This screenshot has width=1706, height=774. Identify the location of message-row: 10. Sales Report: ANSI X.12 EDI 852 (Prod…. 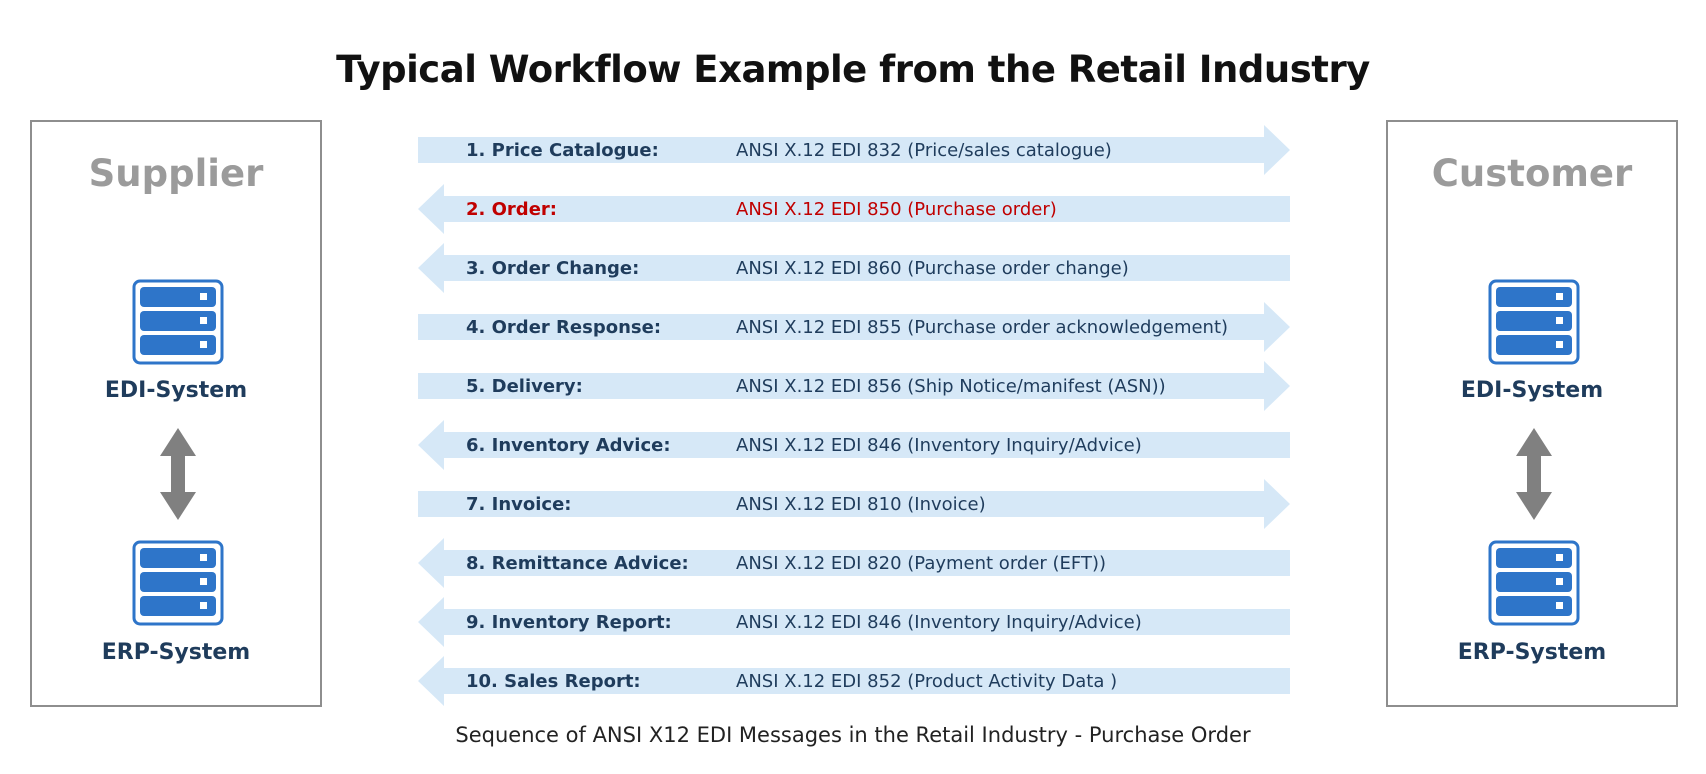
(854, 681).